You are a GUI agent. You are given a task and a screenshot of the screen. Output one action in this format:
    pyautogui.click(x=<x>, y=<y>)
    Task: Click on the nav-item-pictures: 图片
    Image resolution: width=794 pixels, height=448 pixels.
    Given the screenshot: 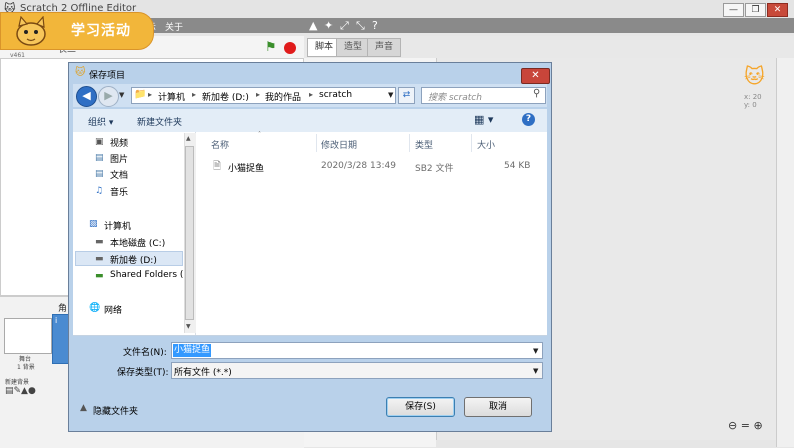 What is the action you would take?
    pyautogui.click(x=119, y=158)
    